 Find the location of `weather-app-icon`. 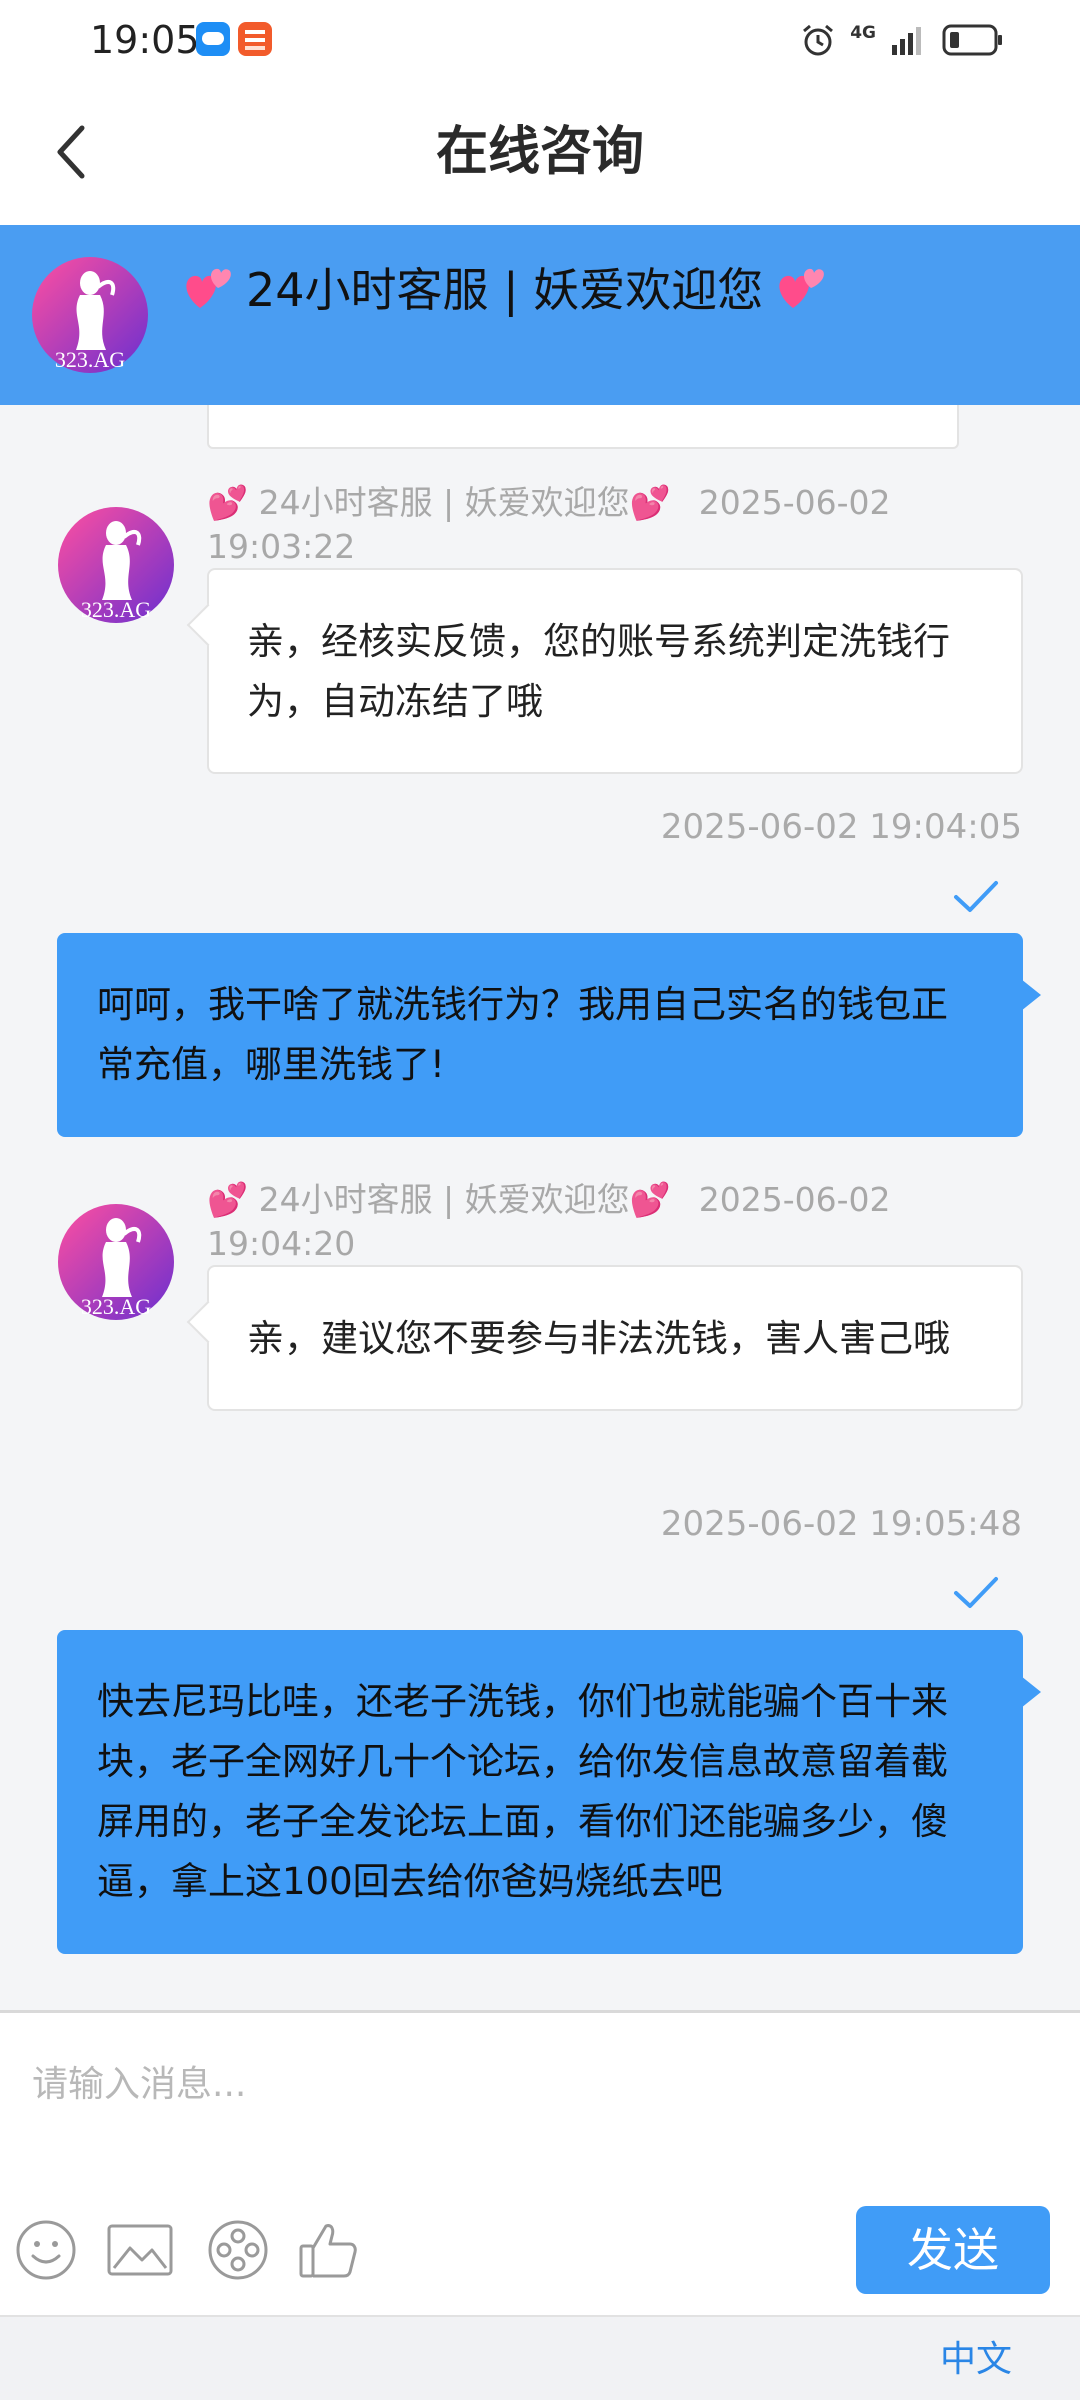

weather-app-icon is located at coordinates (213, 39).